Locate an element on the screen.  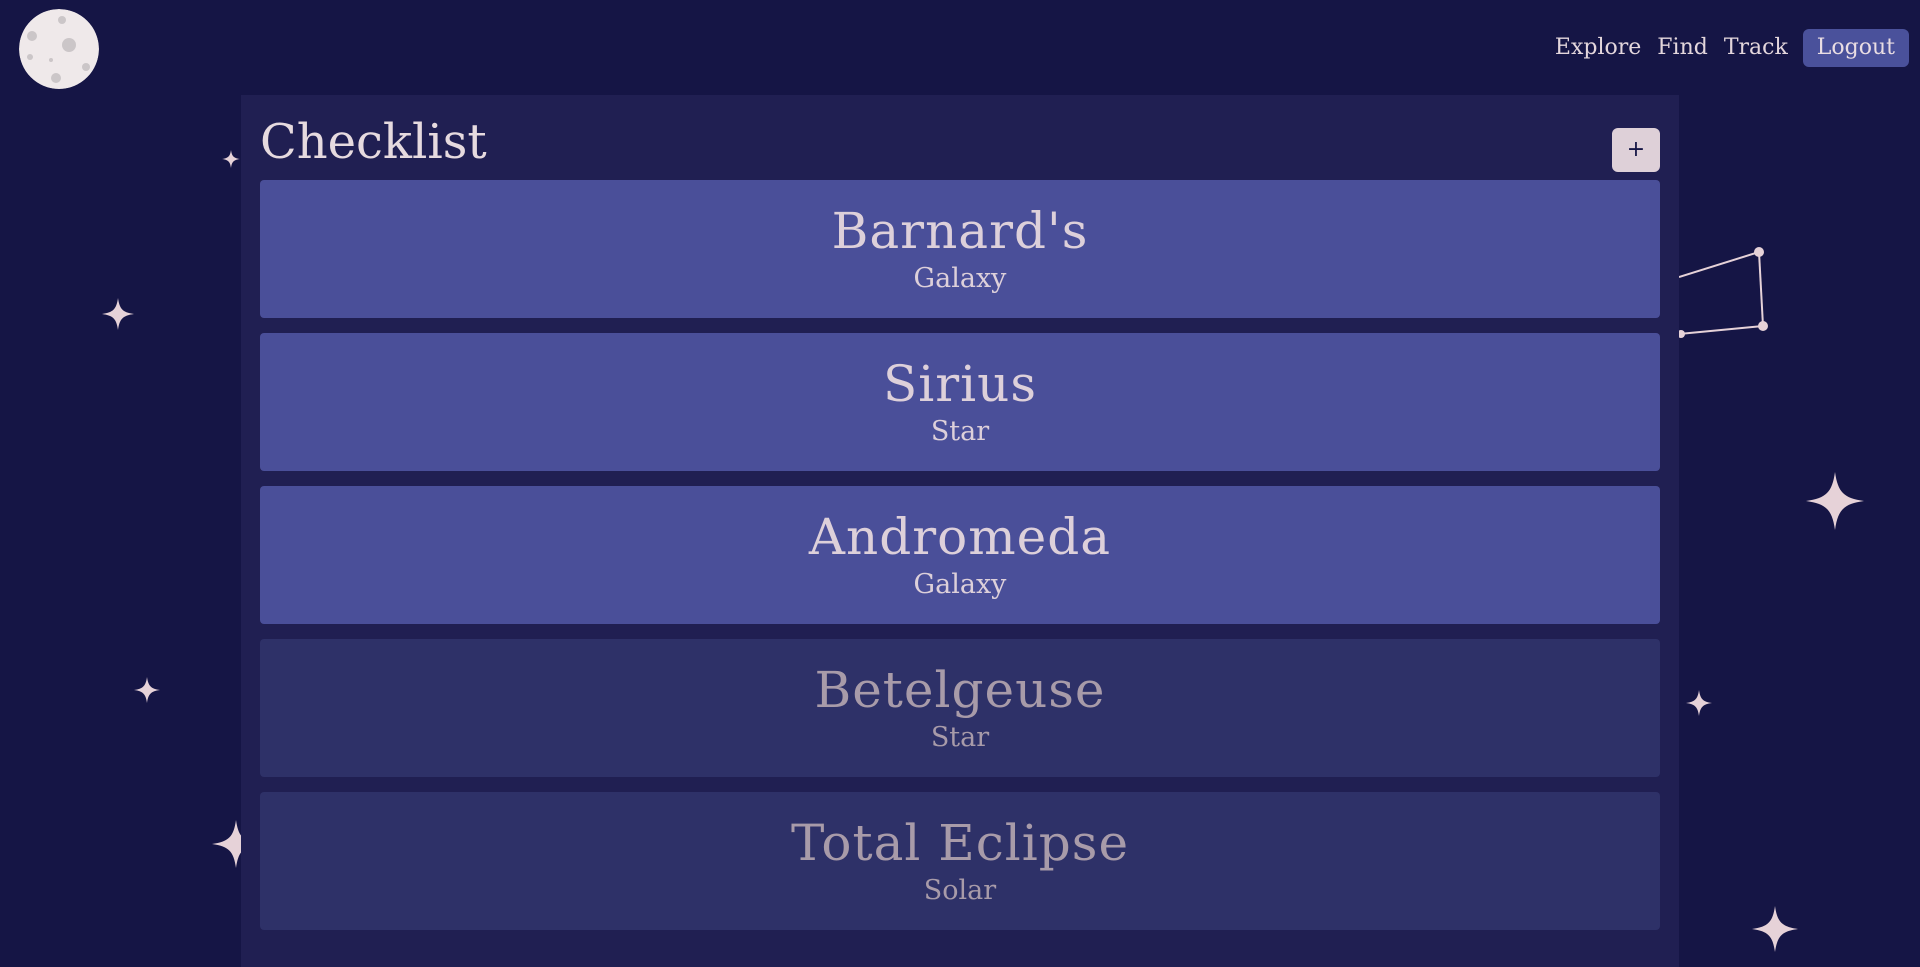
checklist-item: Barnard's Galaxy is located at coordinates (960, 249).